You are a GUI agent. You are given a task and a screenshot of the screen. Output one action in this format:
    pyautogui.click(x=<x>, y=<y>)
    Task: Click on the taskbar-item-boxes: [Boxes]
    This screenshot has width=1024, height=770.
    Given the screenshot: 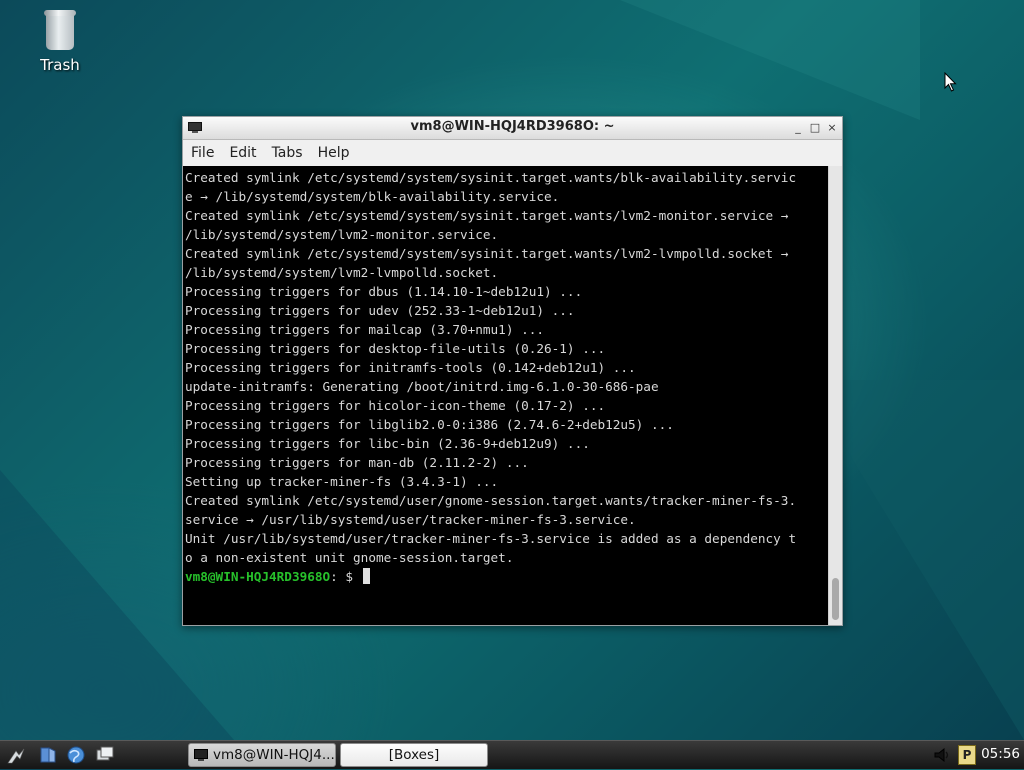 What is the action you would take?
    pyautogui.click(x=414, y=755)
    